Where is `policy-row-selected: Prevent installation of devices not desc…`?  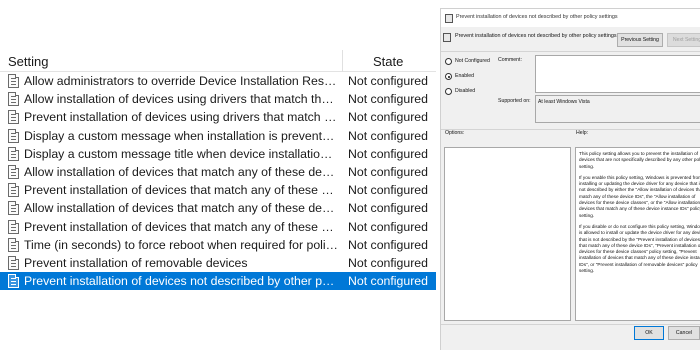
policy-row-selected: Prevent installation of devices not desc… is located at coordinates (218, 281).